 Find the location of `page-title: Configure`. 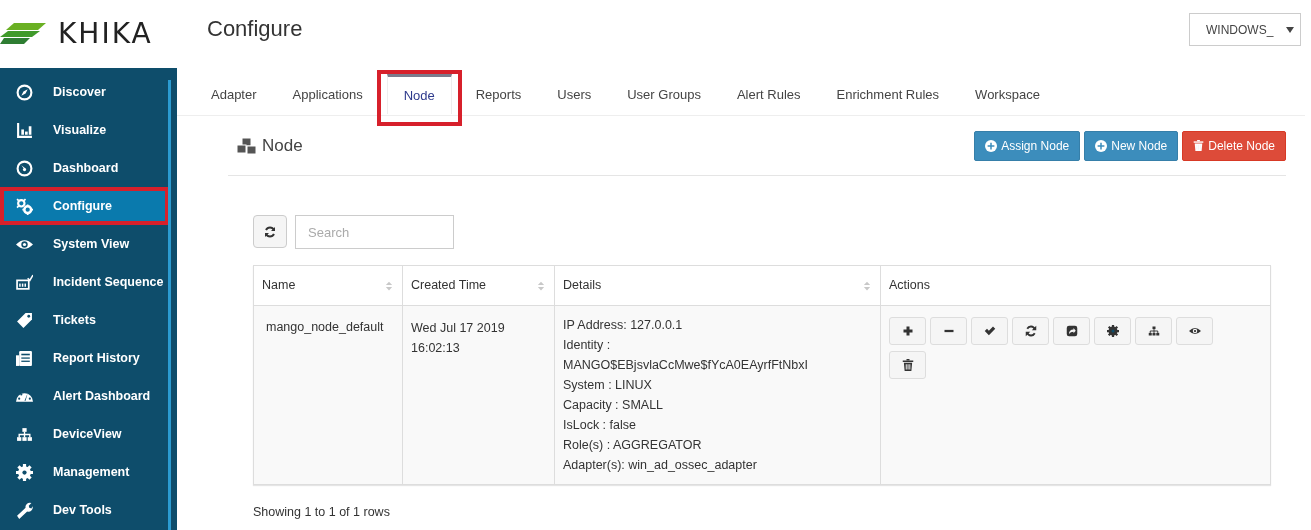

page-title: Configure is located at coordinates (255, 29).